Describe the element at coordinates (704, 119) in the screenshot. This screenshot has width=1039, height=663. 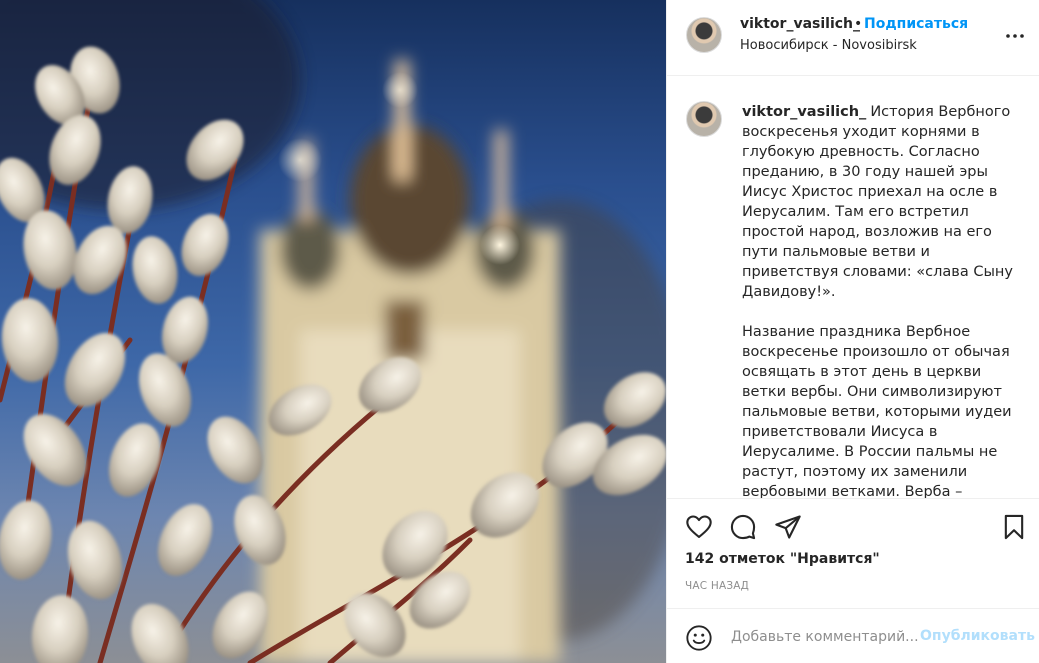
I see `caption-author-avatar` at that location.